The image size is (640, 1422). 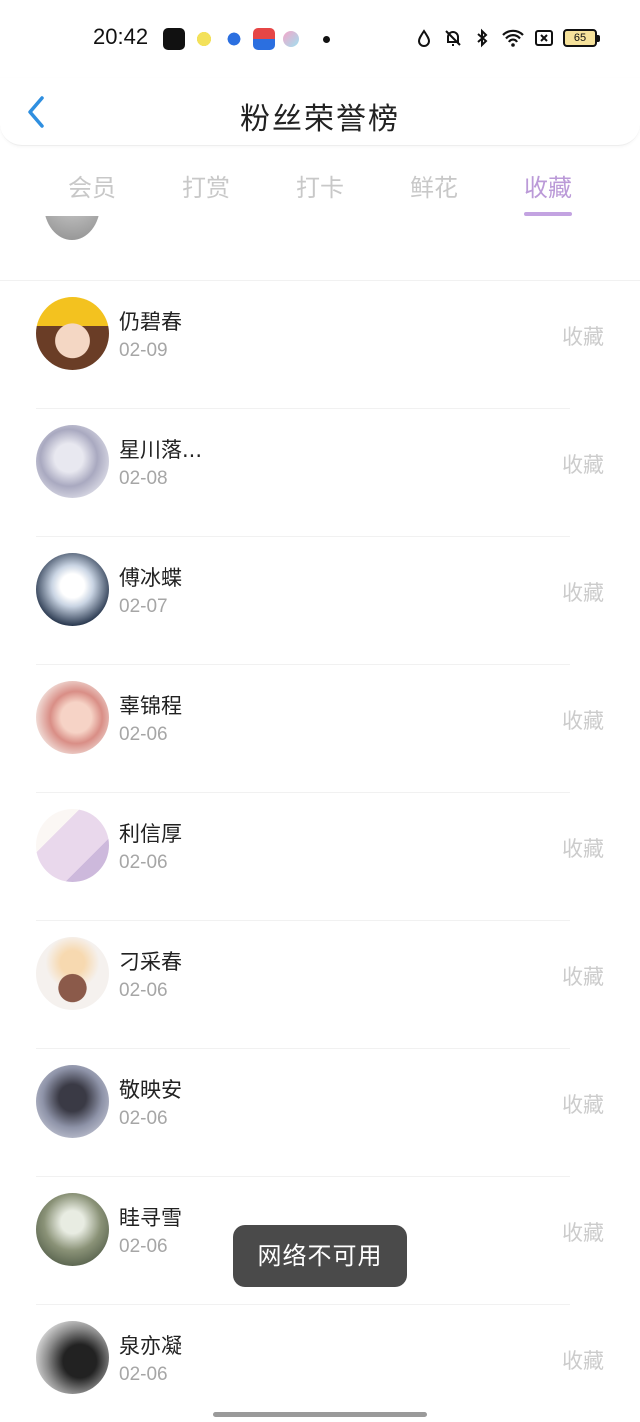 What do you see at coordinates (320, 1113) in the screenshot?
I see `list-item: 敬映安 02-06 收藏` at bounding box center [320, 1113].